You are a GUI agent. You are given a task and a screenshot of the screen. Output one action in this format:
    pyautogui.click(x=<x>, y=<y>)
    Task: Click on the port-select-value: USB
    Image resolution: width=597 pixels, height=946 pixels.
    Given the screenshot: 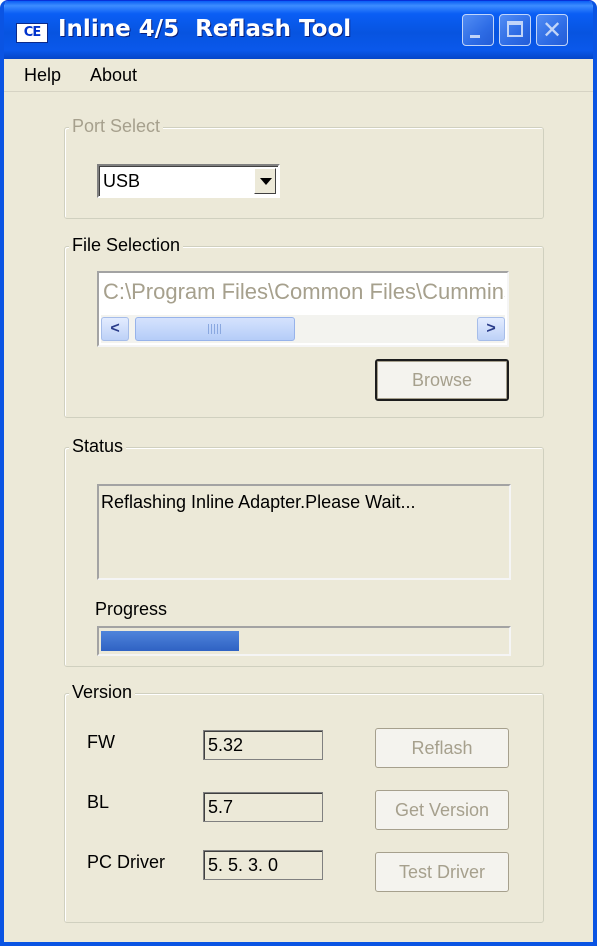 What is the action you would take?
    pyautogui.click(x=122, y=181)
    